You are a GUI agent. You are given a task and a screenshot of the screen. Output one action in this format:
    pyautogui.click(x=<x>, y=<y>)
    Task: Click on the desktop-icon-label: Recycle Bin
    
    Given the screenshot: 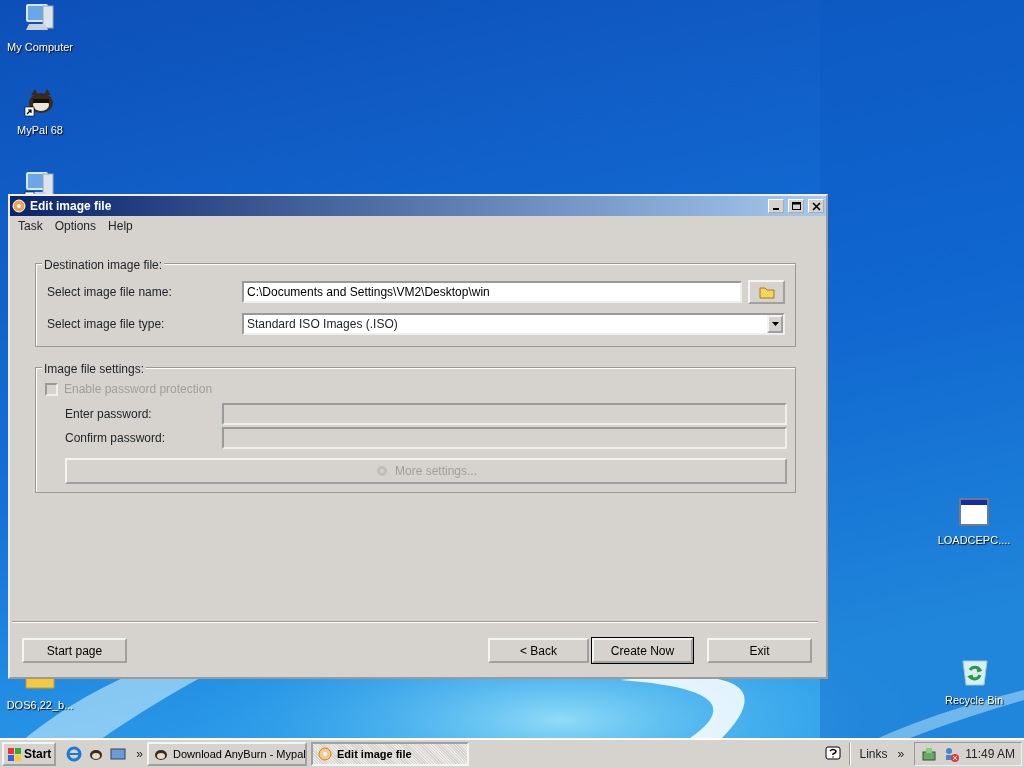 What is the action you would take?
    pyautogui.click(x=974, y=700)
    